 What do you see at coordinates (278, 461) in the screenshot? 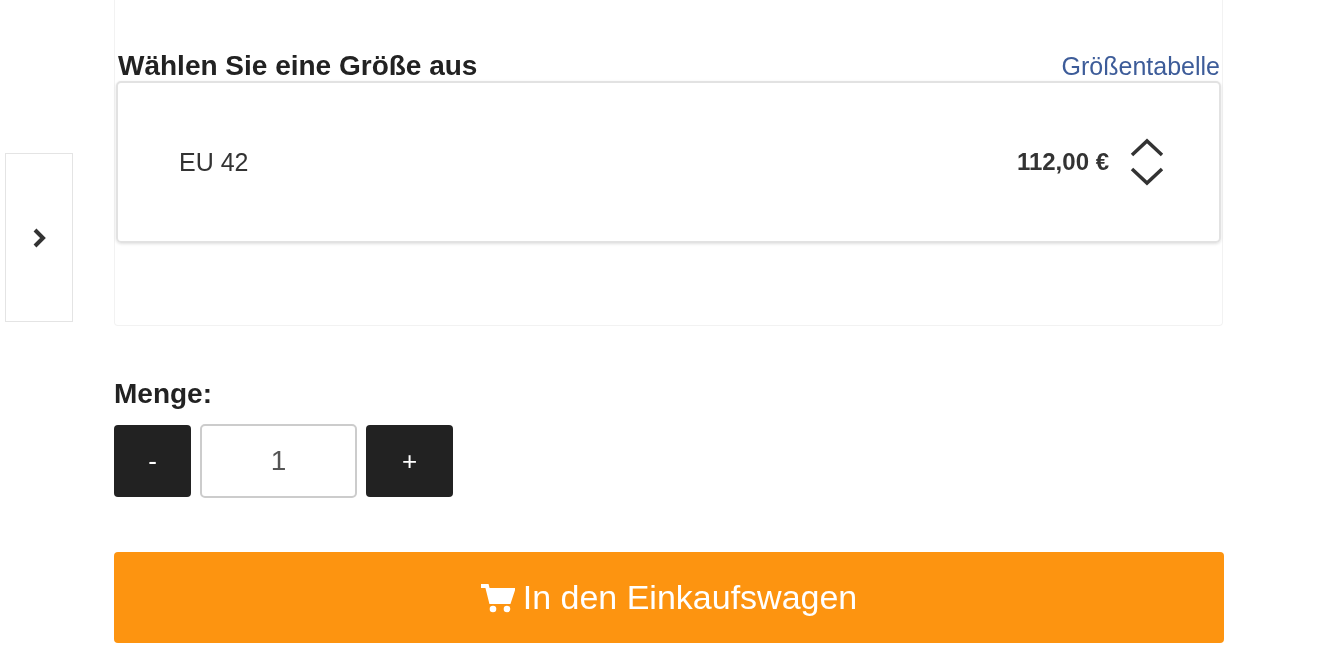
I see `quantity-field: 1` at bounding box center [278, 461].